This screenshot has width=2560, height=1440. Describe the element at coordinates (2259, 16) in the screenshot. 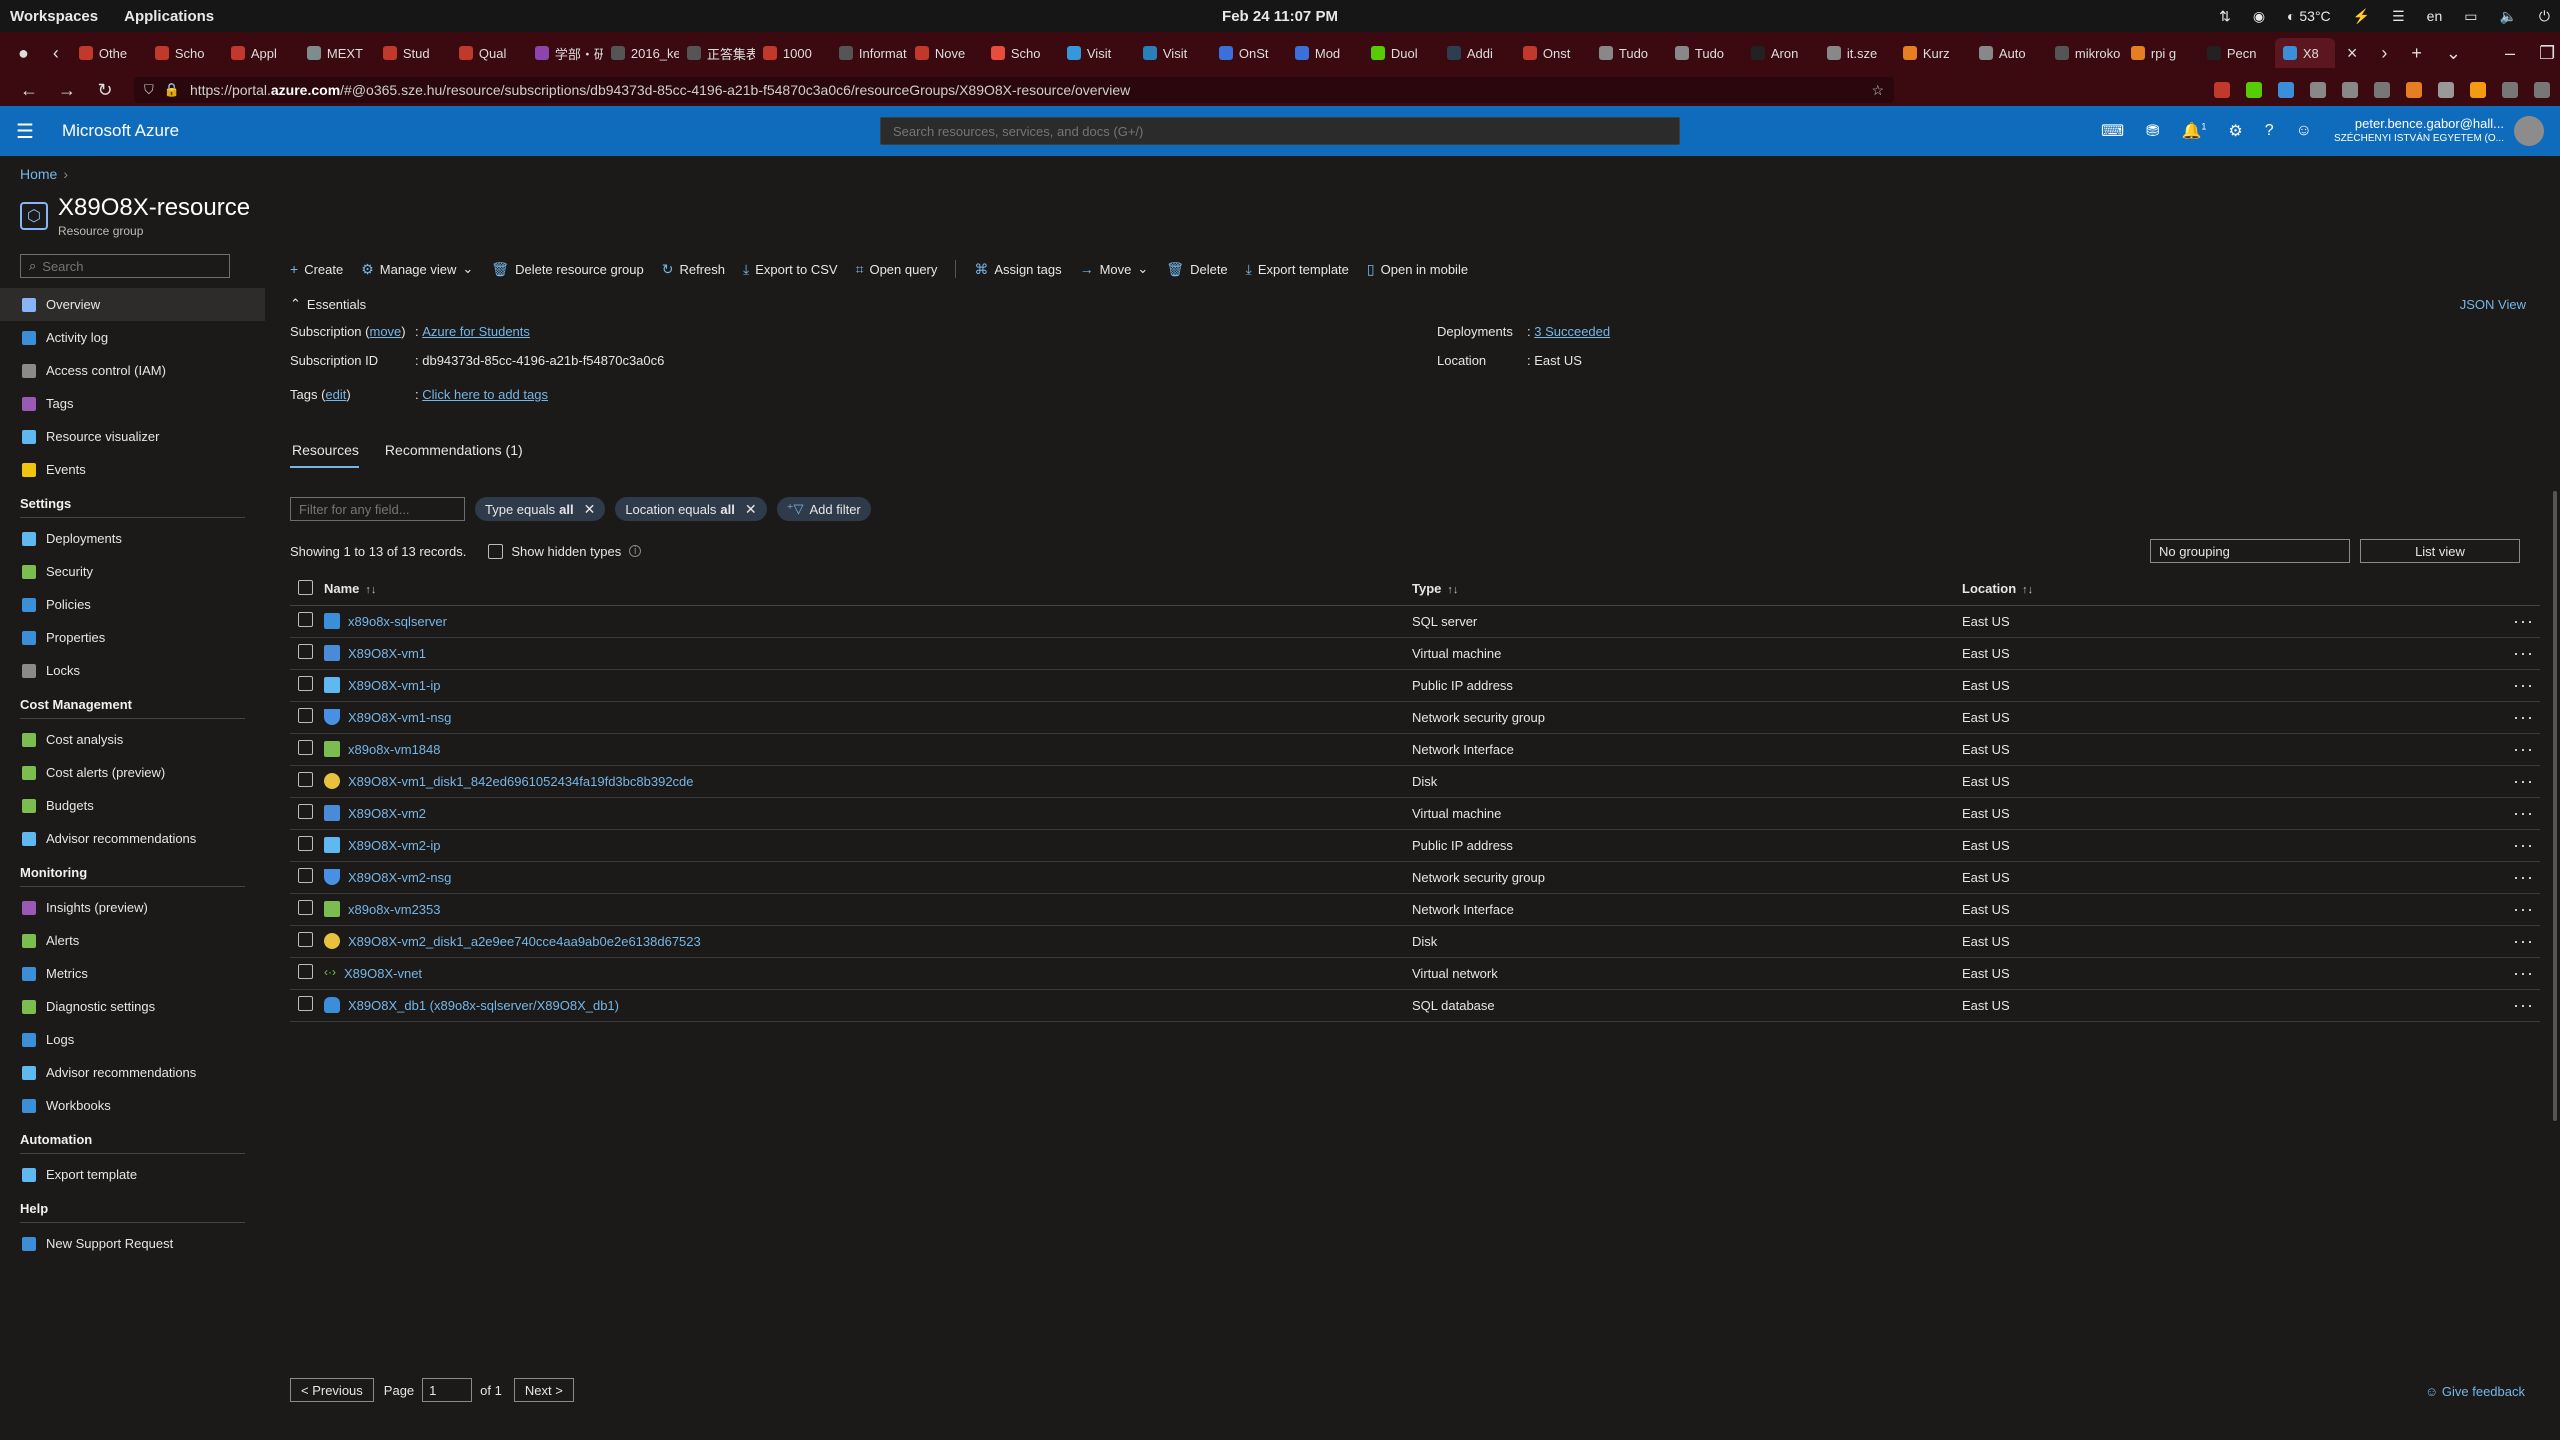

I see `chrome-icon: ◉` at that location.